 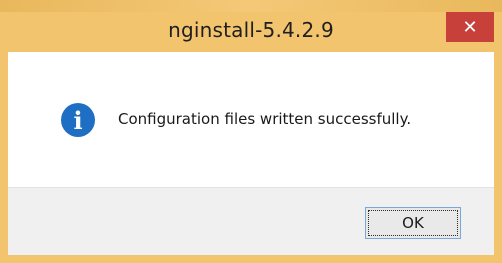 I want to click on info-icon-glyph: i, so click(x=78, y=120).